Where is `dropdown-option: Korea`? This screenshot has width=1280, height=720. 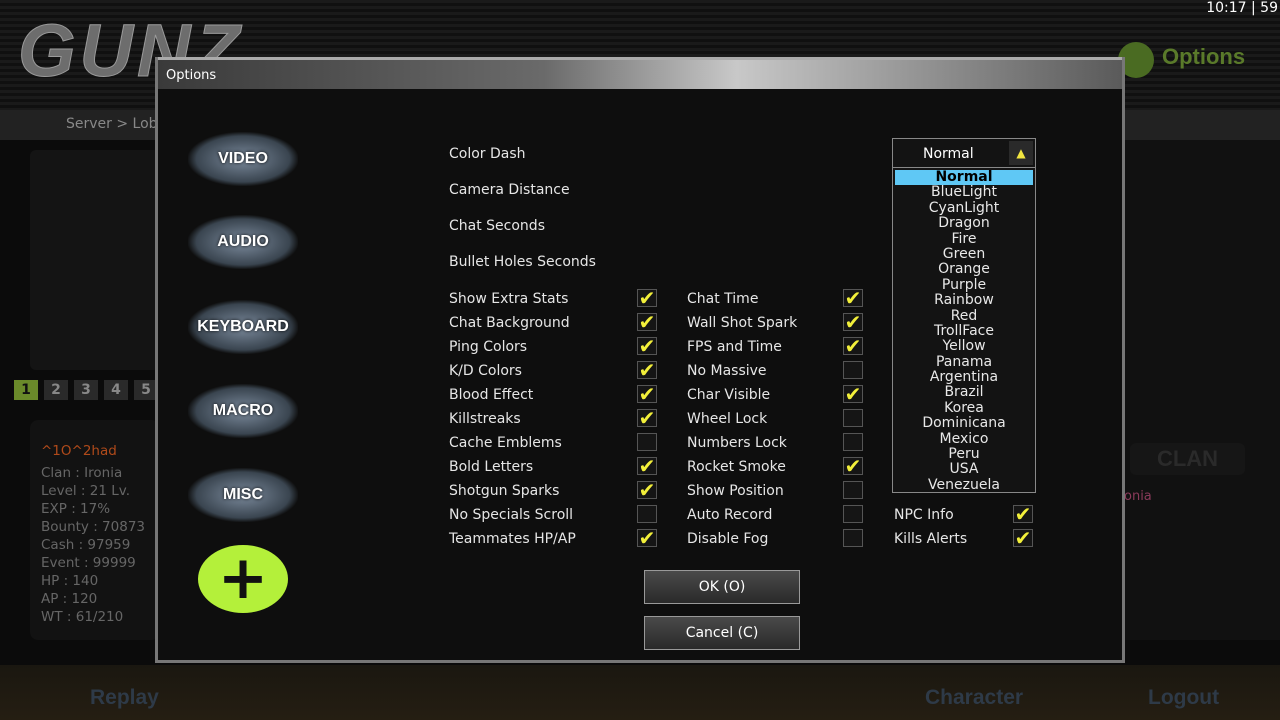 dropdown-option: Korea is located at coordinates (964, 408).